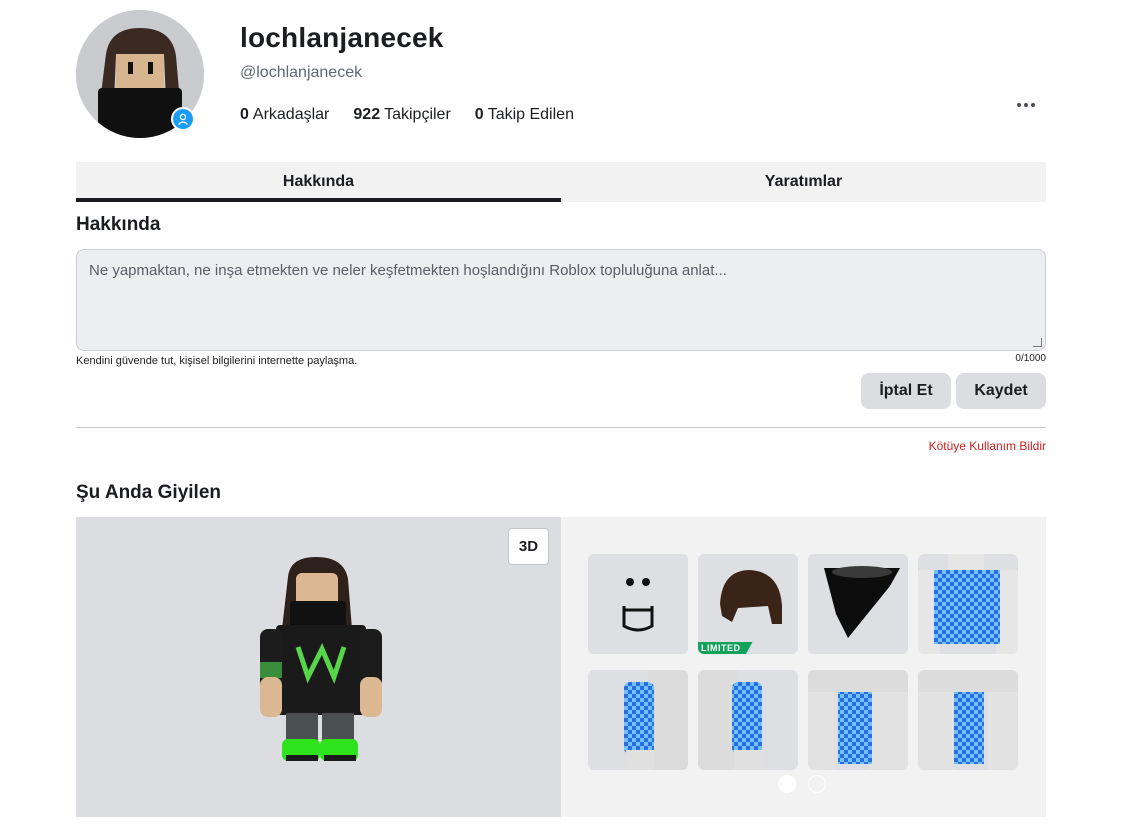 The height and width of the screenshot is (835, 1134). I want to click on more-options-icon, so click(1026, 105).